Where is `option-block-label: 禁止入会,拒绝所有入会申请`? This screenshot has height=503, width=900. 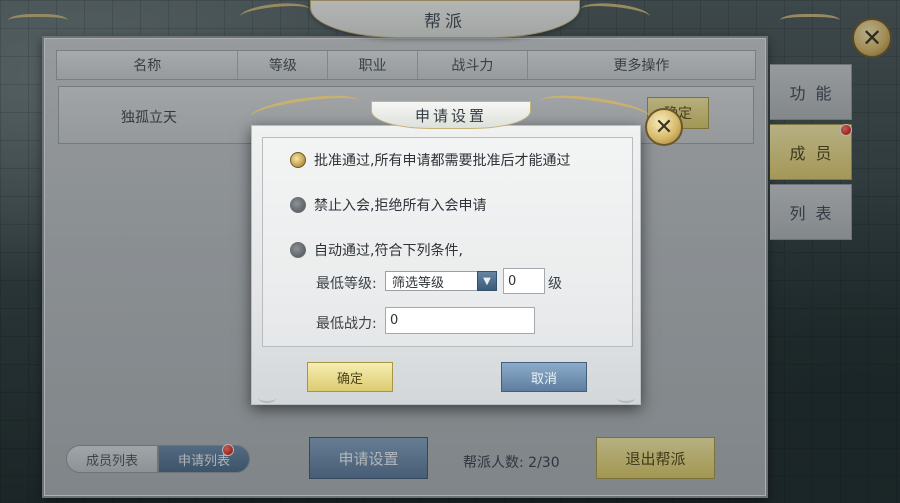
option-block-label: 禁止入会,拒绝所有入会申请 is located at coordinates (400, 206).